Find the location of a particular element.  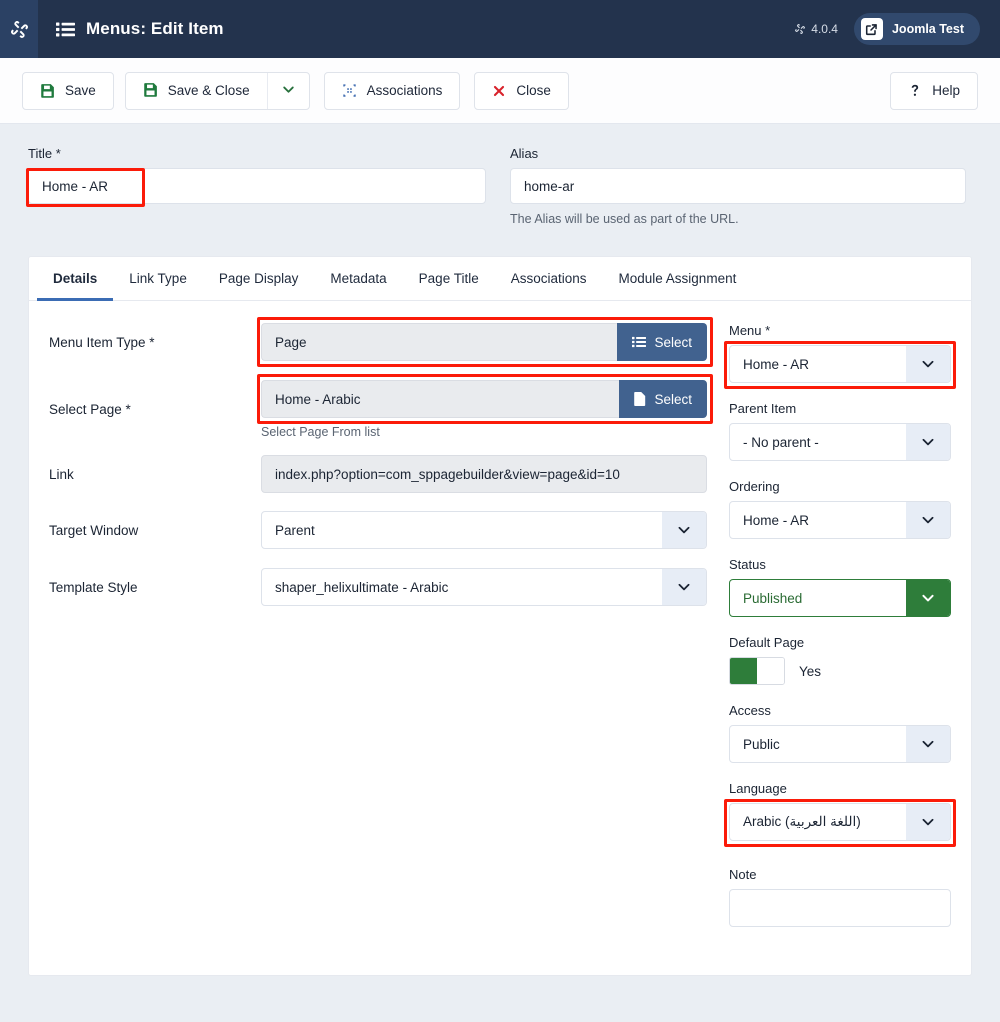

title-input: Home - AR is located at coordinates (257, 186).